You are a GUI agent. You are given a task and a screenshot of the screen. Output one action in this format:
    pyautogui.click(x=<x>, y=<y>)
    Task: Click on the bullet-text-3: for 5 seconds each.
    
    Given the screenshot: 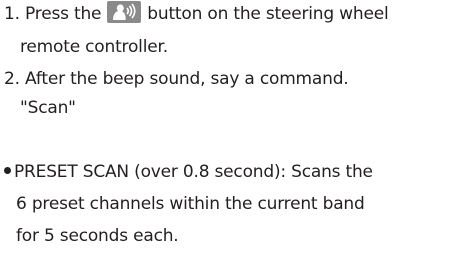 What is the action you would take?
    pyautogui.click(x=97, y=236)
    